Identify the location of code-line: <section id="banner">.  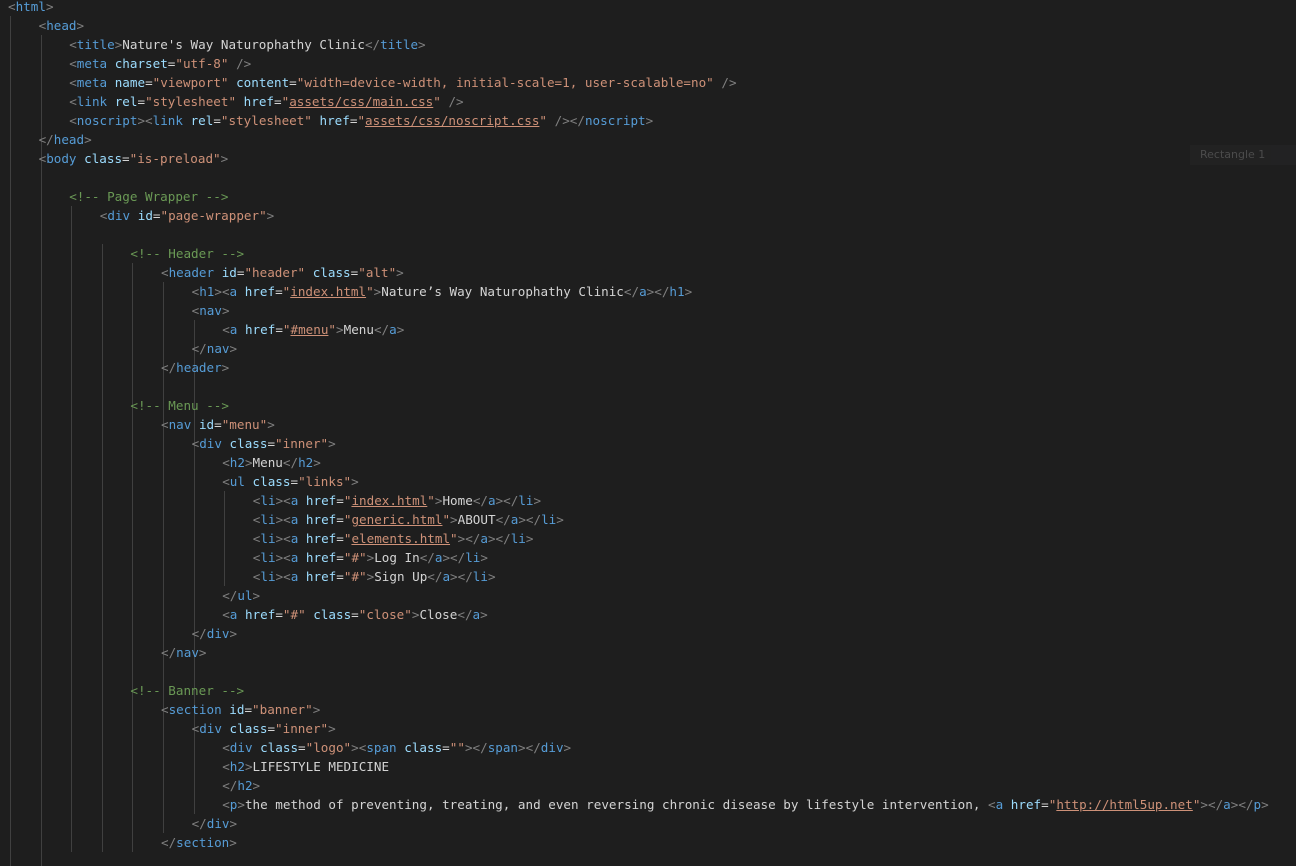
(240, 709).